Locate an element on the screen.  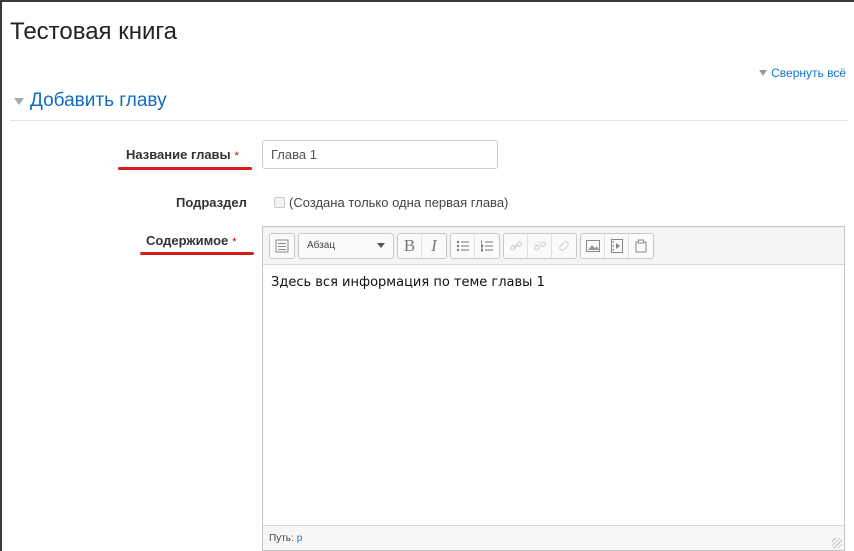
italic-icon: I is located at coordinates (434, 246).